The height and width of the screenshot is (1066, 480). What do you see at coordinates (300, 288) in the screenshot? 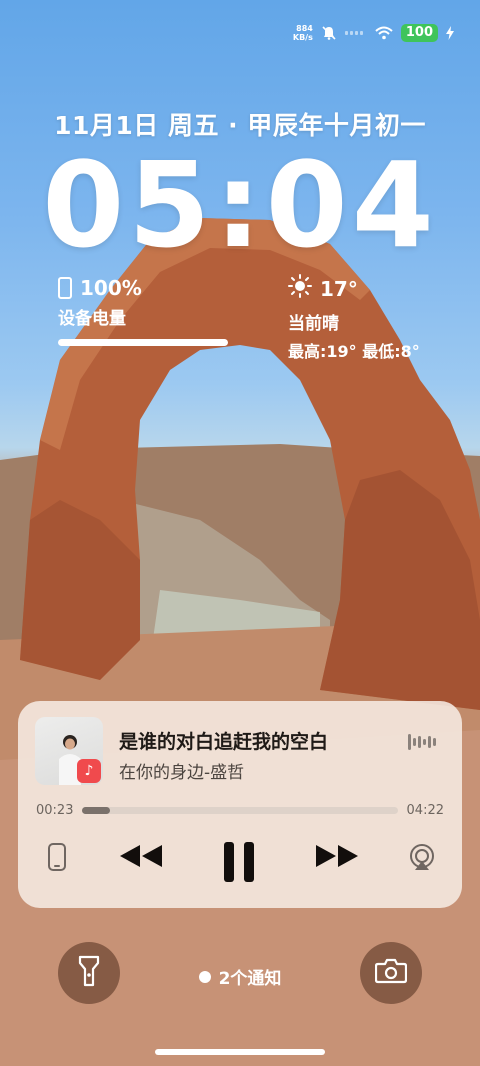
I see `sun-icon` at bounding box center [300, 288].